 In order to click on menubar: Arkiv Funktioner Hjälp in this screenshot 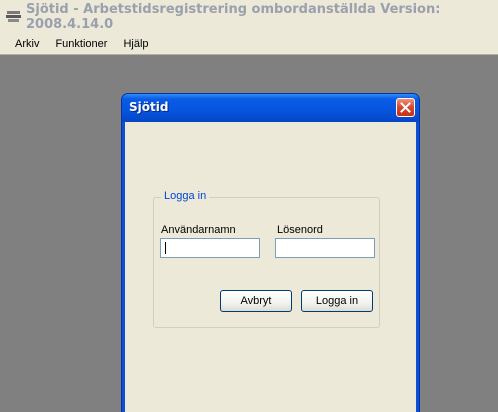, I will do `click(249, 44)`.